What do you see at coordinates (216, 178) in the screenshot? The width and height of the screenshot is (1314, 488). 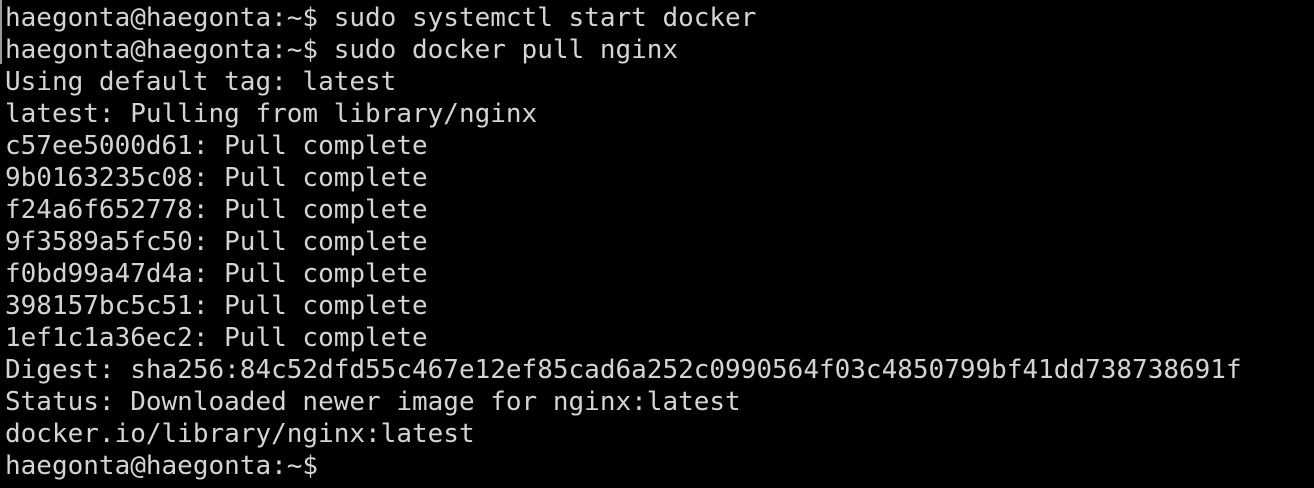 I see `output-line-6: 9b0163235c08: Pull complete` at bounding box center [216, 178].